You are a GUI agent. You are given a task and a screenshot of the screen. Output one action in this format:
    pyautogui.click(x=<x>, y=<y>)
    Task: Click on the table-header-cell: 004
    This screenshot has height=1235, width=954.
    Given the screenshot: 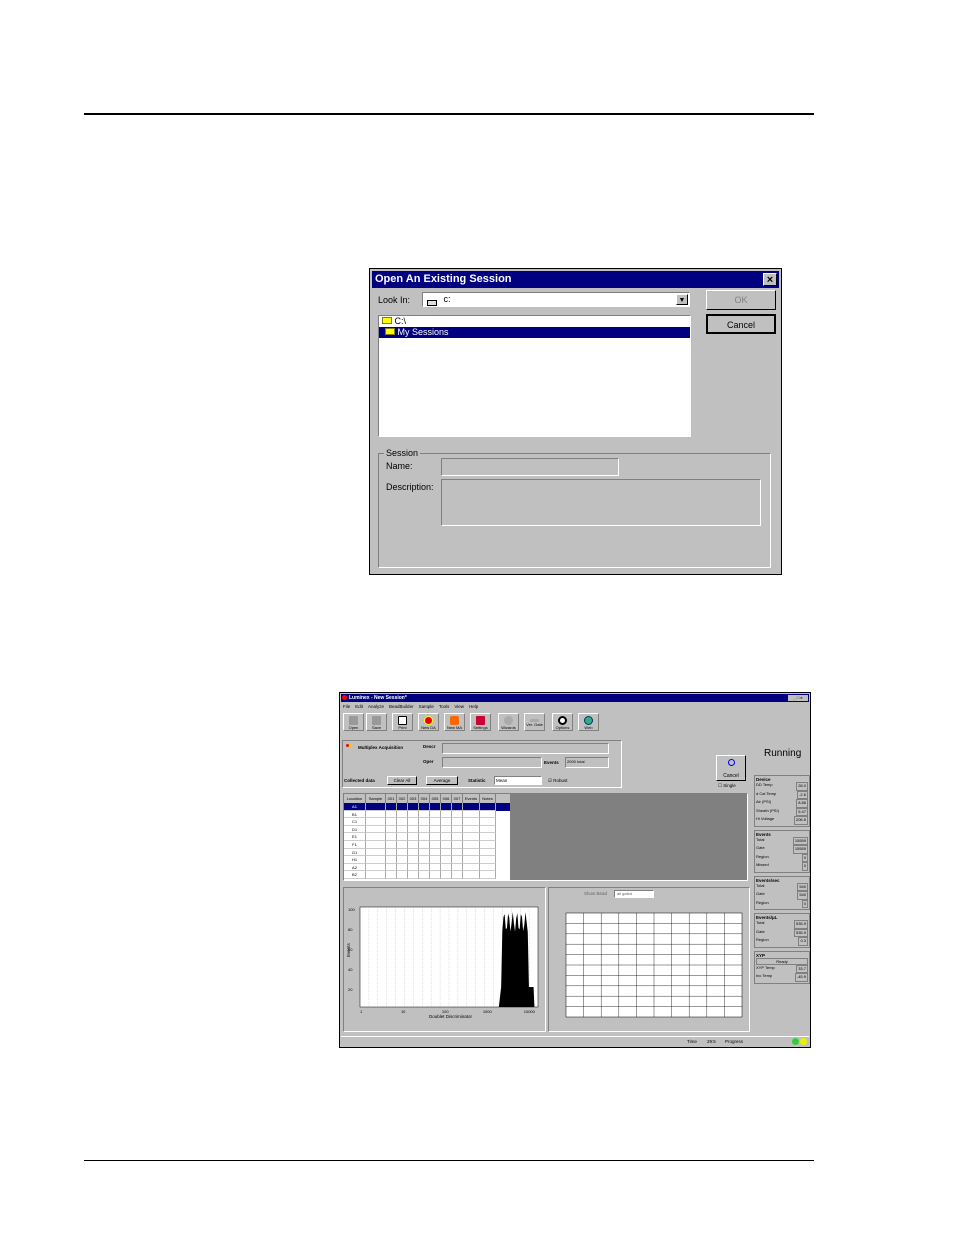 What is the action you would take?
    pyautogui.click(x=424, y=798)
    